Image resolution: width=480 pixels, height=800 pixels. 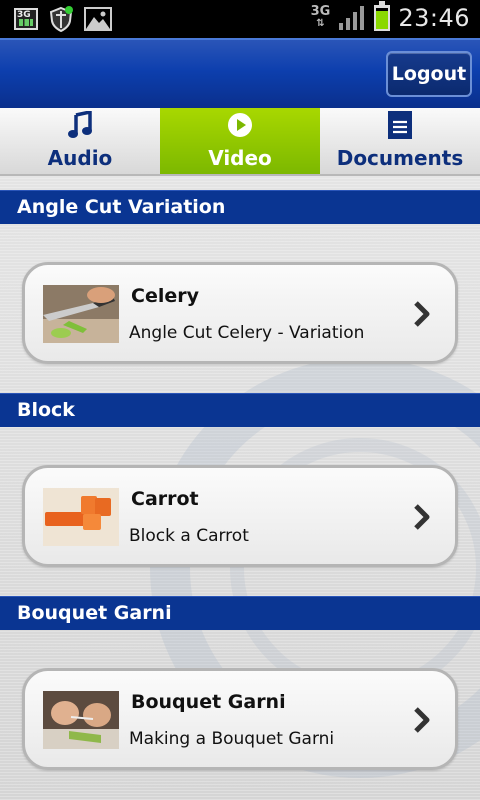 What do you see at coordinates (240, 313) in the screenshot?
I see `list-item-celery: Celery Angle Cut Celery - Variation` at bounding box center [240, 313].